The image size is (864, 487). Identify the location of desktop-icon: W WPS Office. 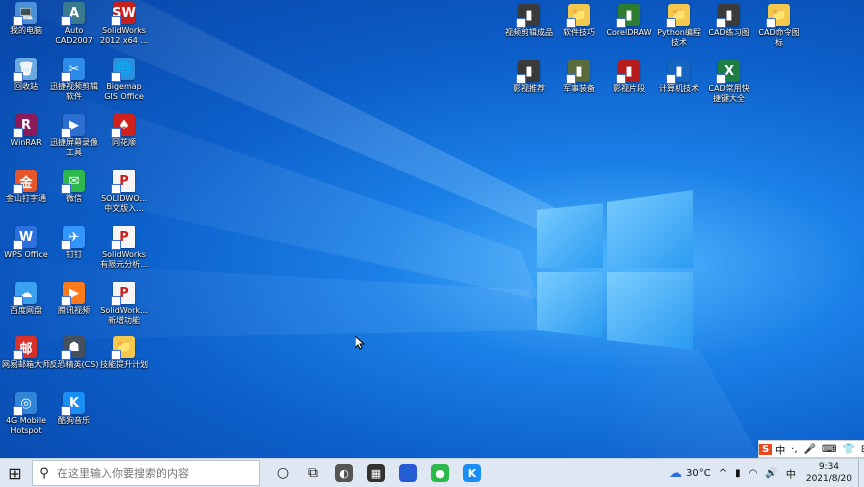
(26, 243).